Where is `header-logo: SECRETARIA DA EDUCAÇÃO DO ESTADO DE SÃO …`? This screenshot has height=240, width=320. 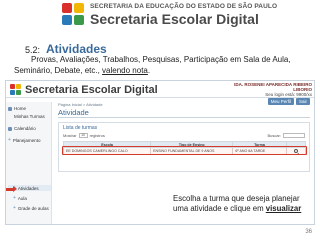 header-logo: SECRETARIA DA EDUCAÇÃO DO ESTADO DE SÃO … is located at coordinates (169, 17).